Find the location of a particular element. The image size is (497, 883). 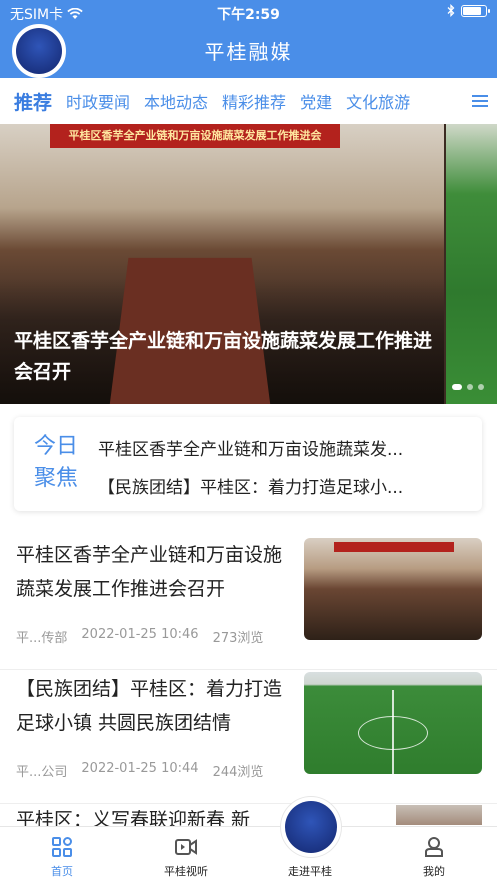

today-focus-label: 今日聚焦 is located at coordinates (55, 462).